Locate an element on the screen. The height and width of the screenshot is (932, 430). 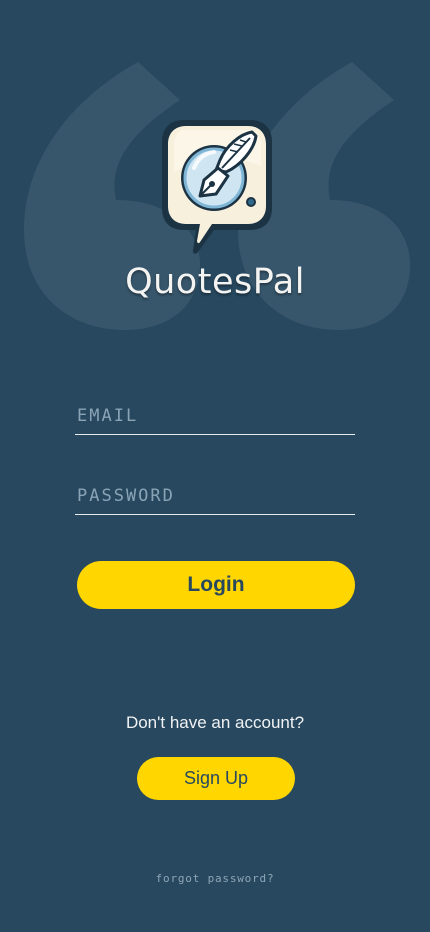
email-field-container is located at coordinates (215, 416).